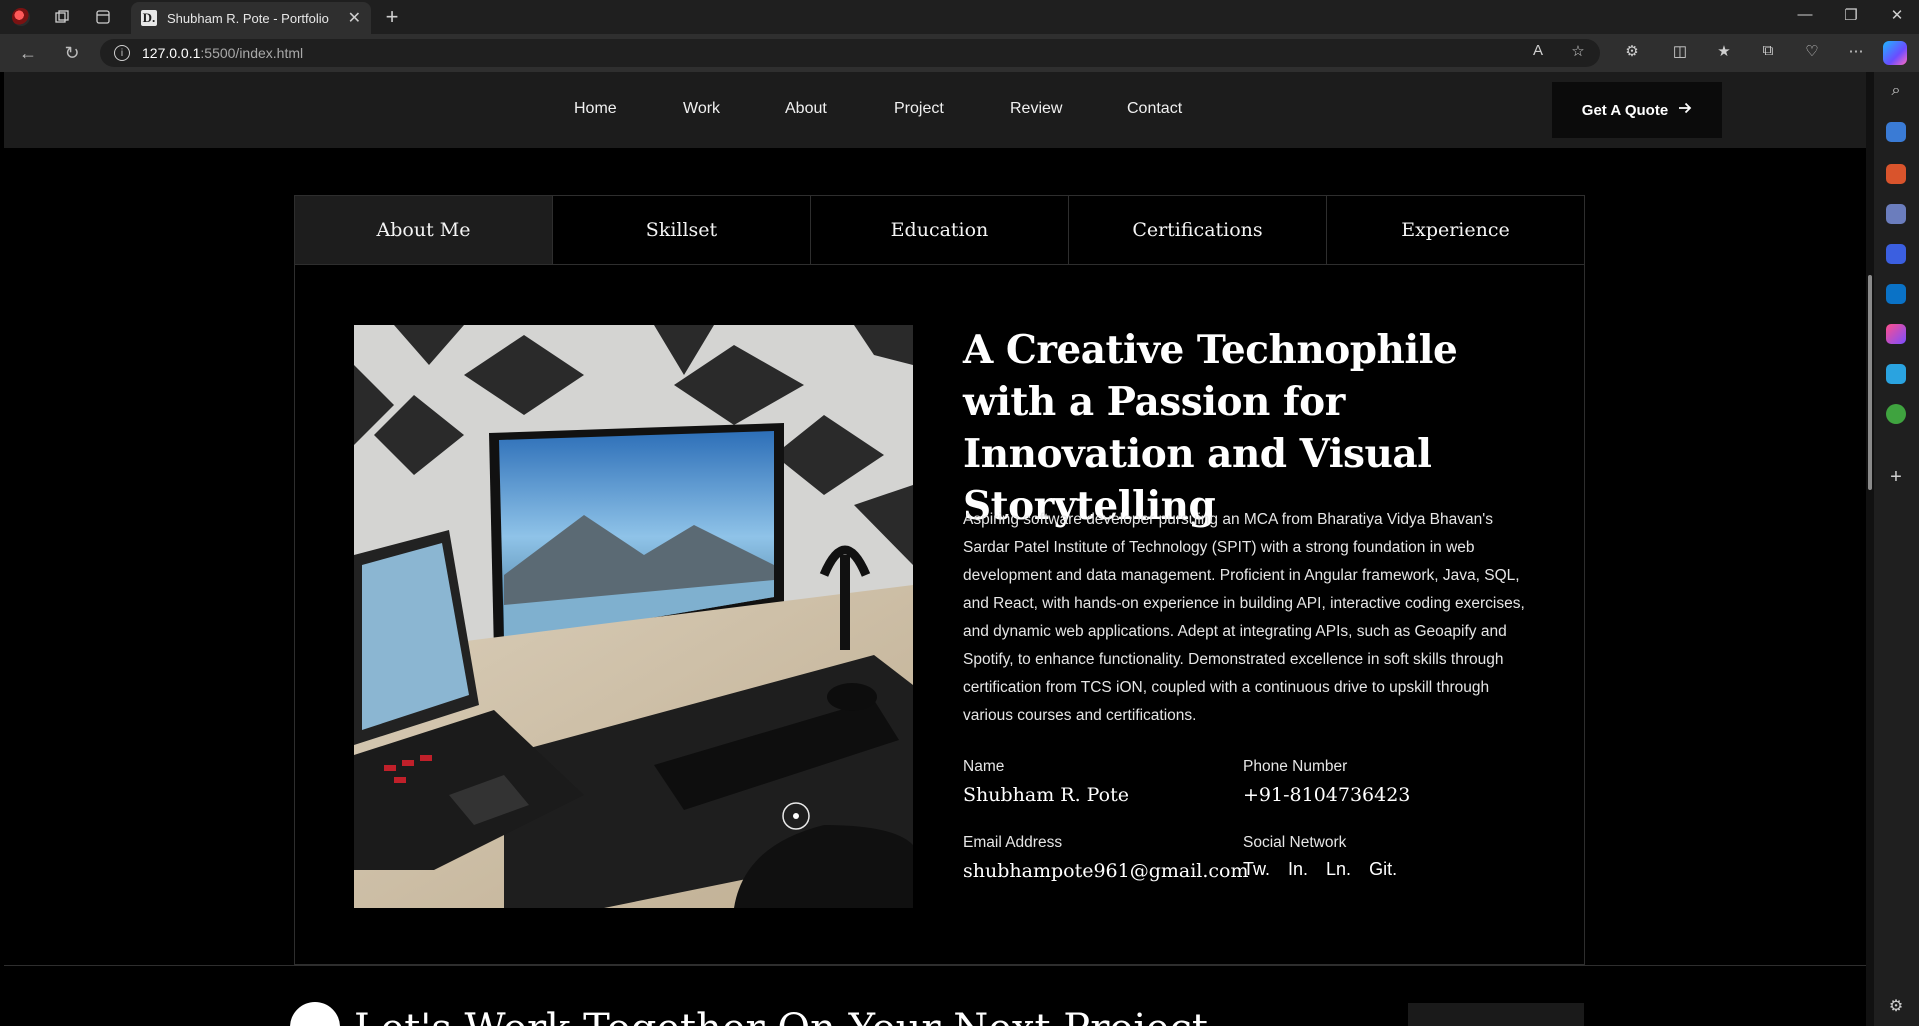  What do you see at coordinates (1896, 254) in the screenshot?
I see `copilot-app-icon` at bounding box center [1896, 254].